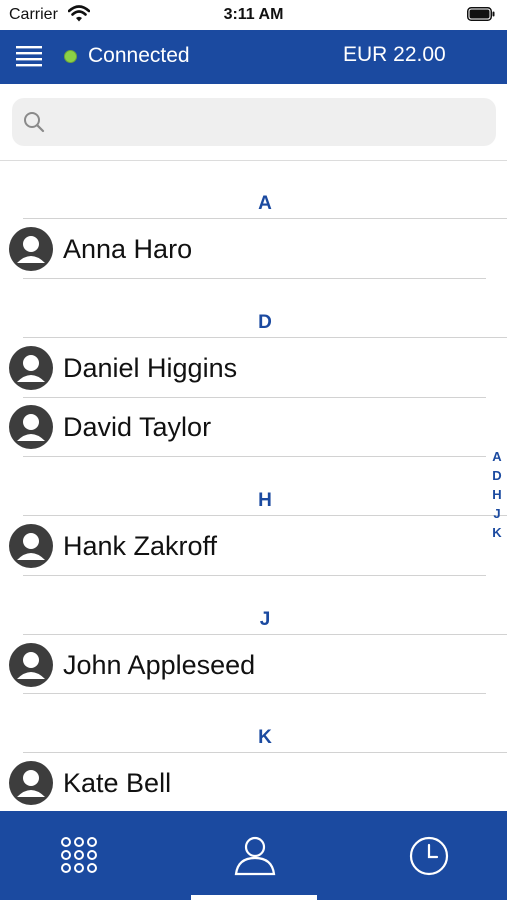 The width and height of the screenshot is (507, 900). I want to click on search-field, so click(254, 122).